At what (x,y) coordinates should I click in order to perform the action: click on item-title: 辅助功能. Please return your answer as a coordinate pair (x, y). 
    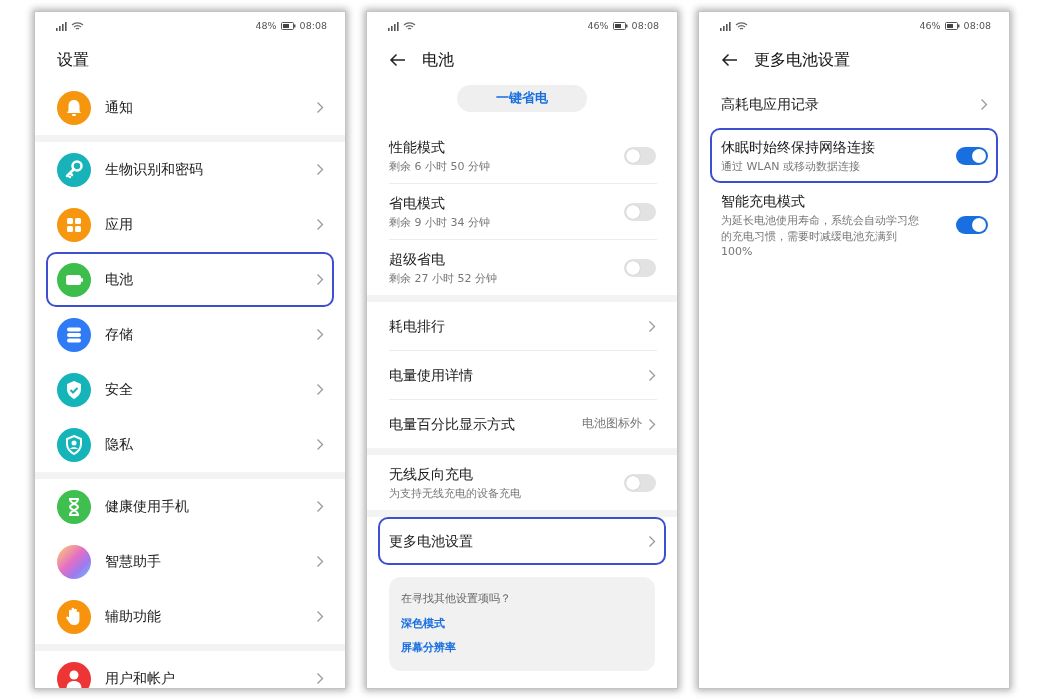
    Looking at the image, I should click on (133, 617).